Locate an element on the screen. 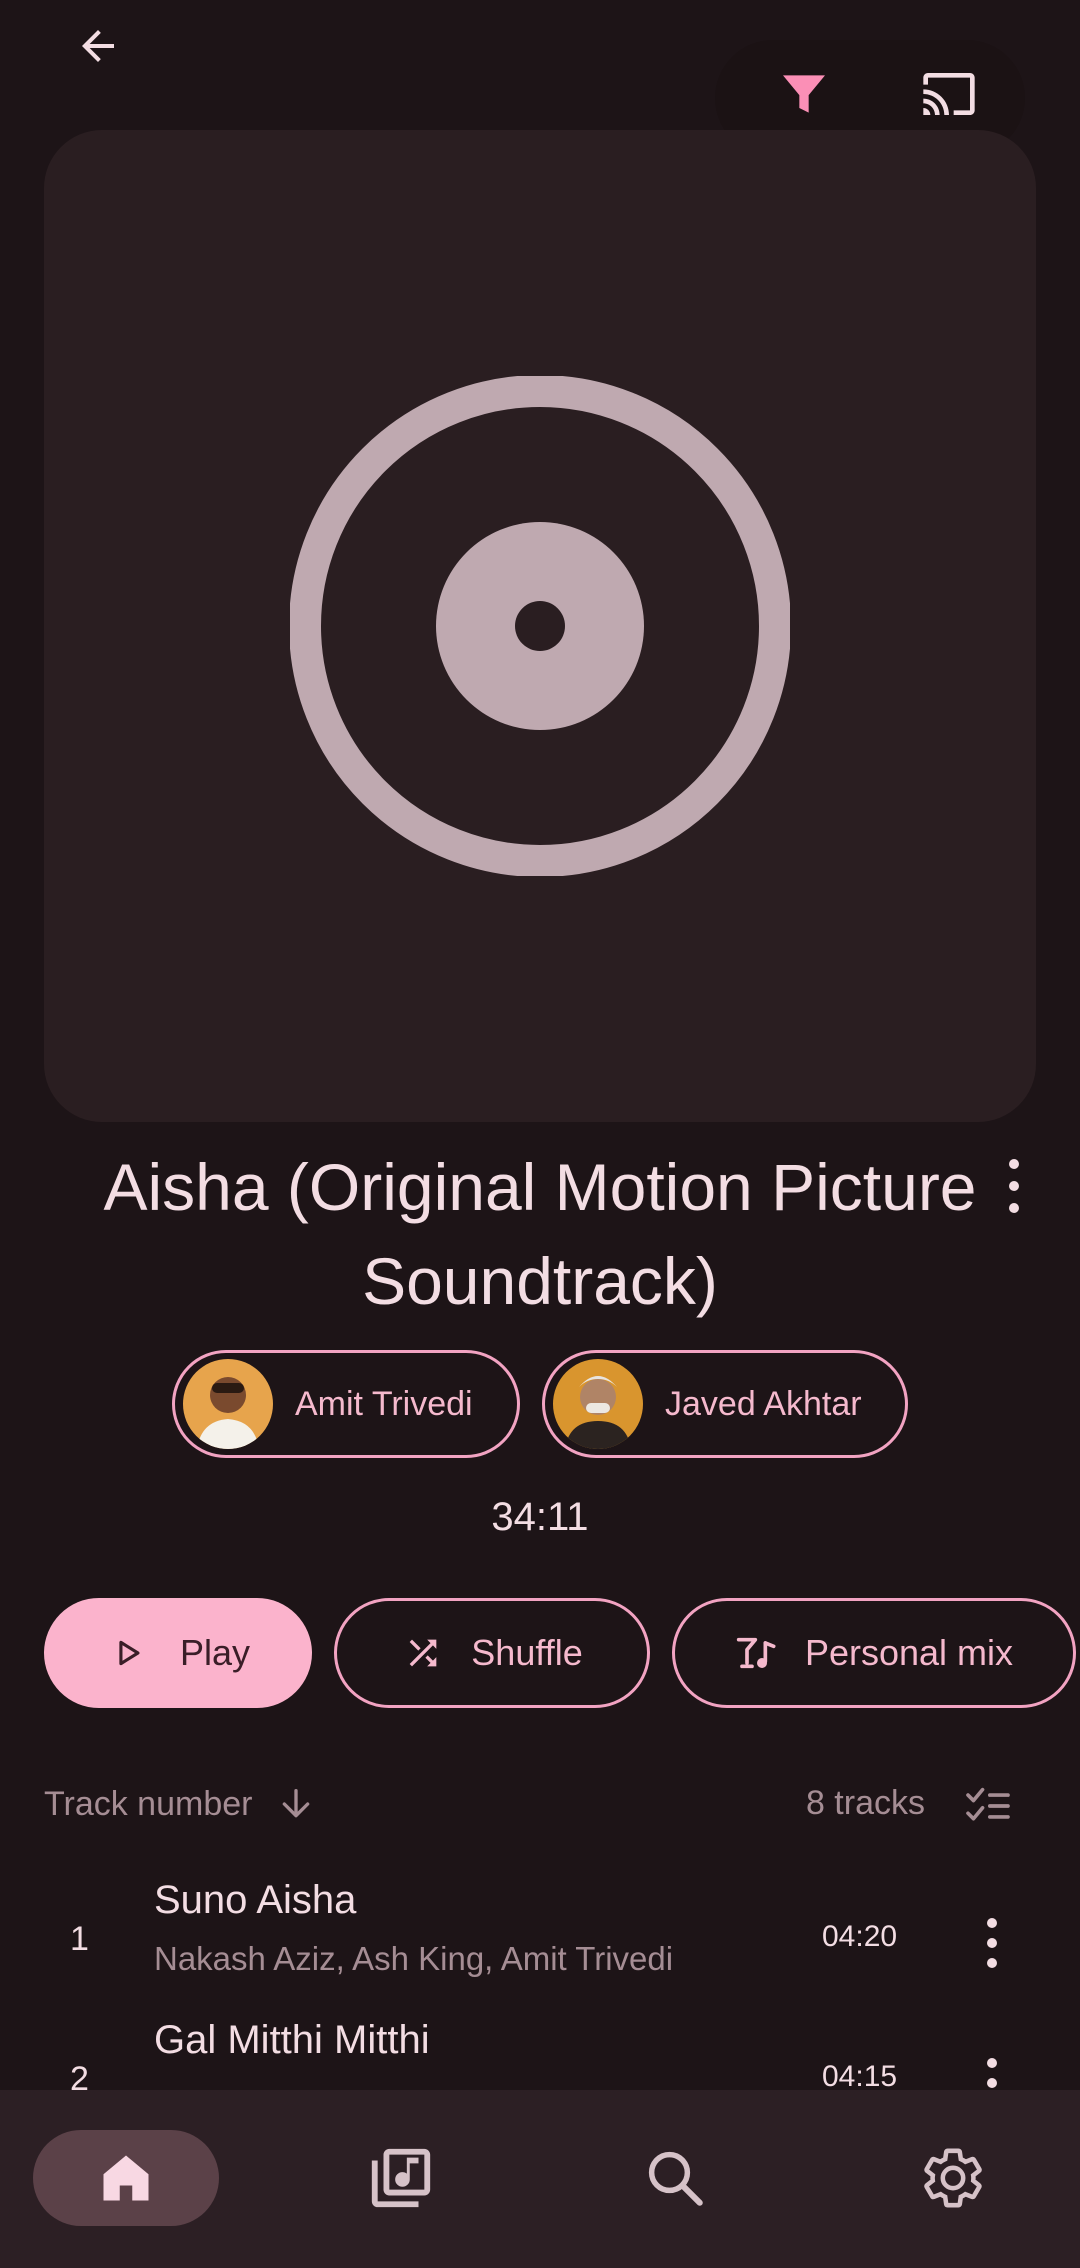 The image size is (1080, 2268). library-icon is located at coordinates (401, 2178).